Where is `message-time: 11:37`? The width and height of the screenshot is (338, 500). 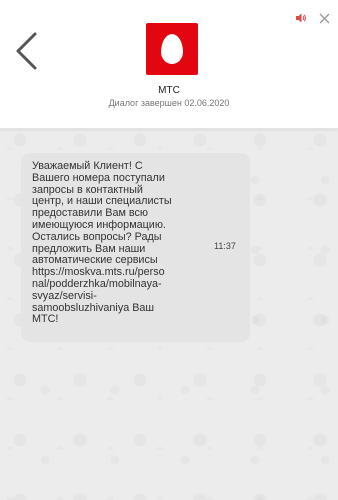 message-time: 11:37 is located at coordinates (225, 246).